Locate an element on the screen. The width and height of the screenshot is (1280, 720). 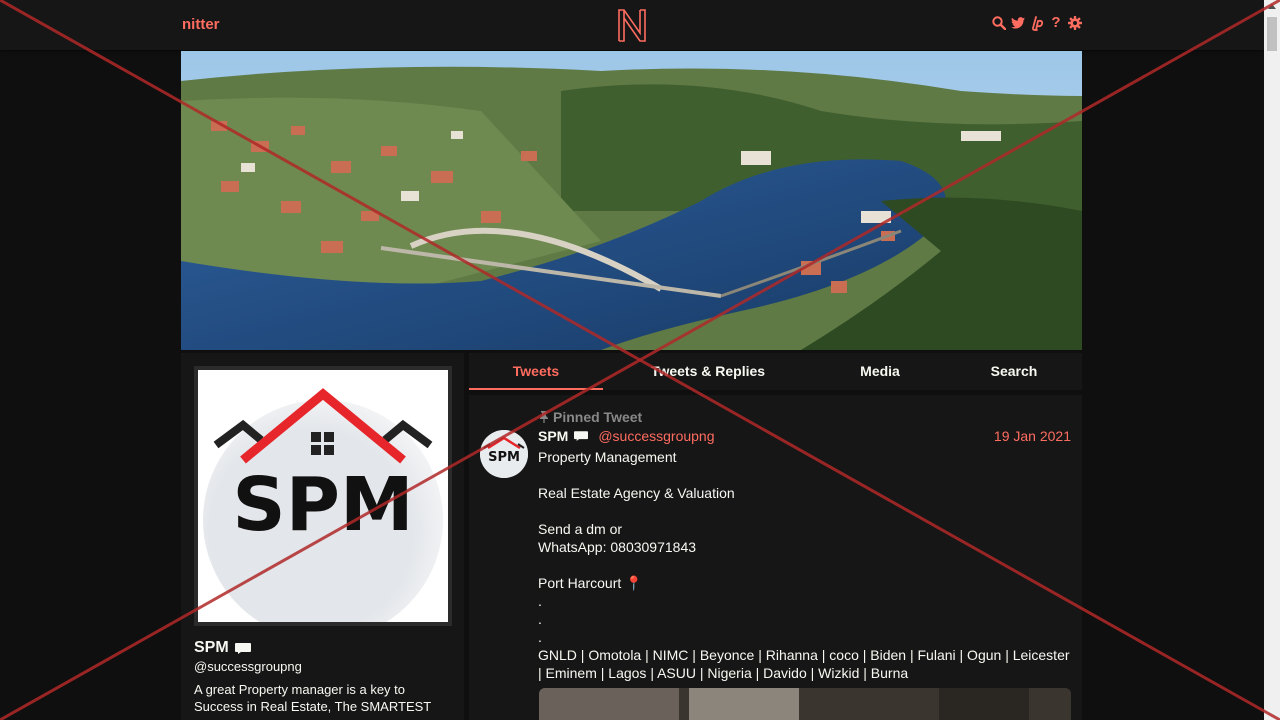
tweet-media is located at coordinates (805, 704).